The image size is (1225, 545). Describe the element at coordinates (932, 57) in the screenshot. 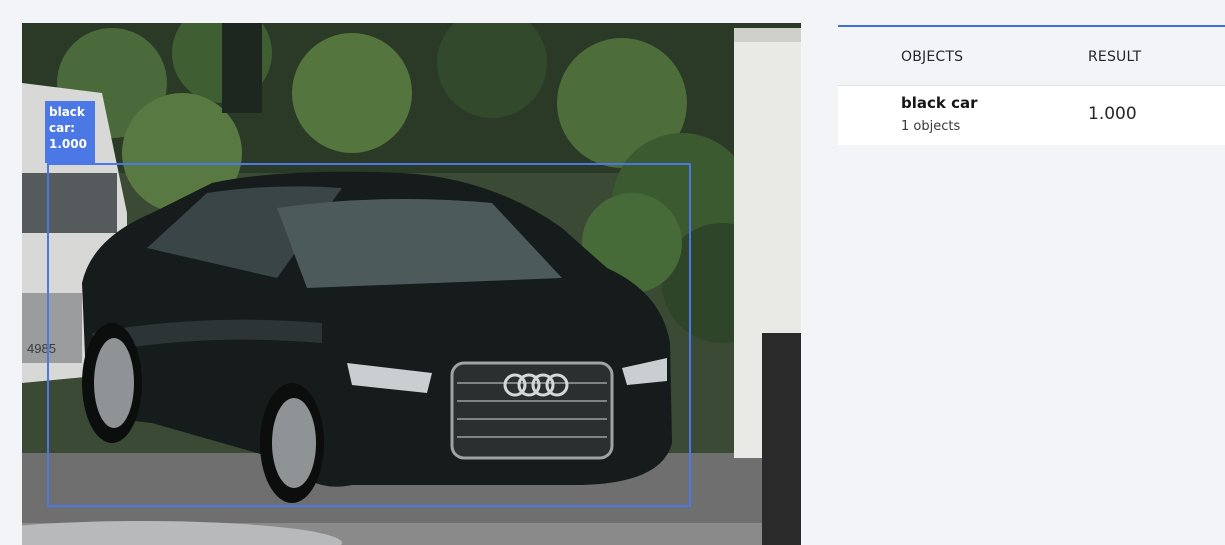

I see `objects-column-header: OBJECTS` at that location.